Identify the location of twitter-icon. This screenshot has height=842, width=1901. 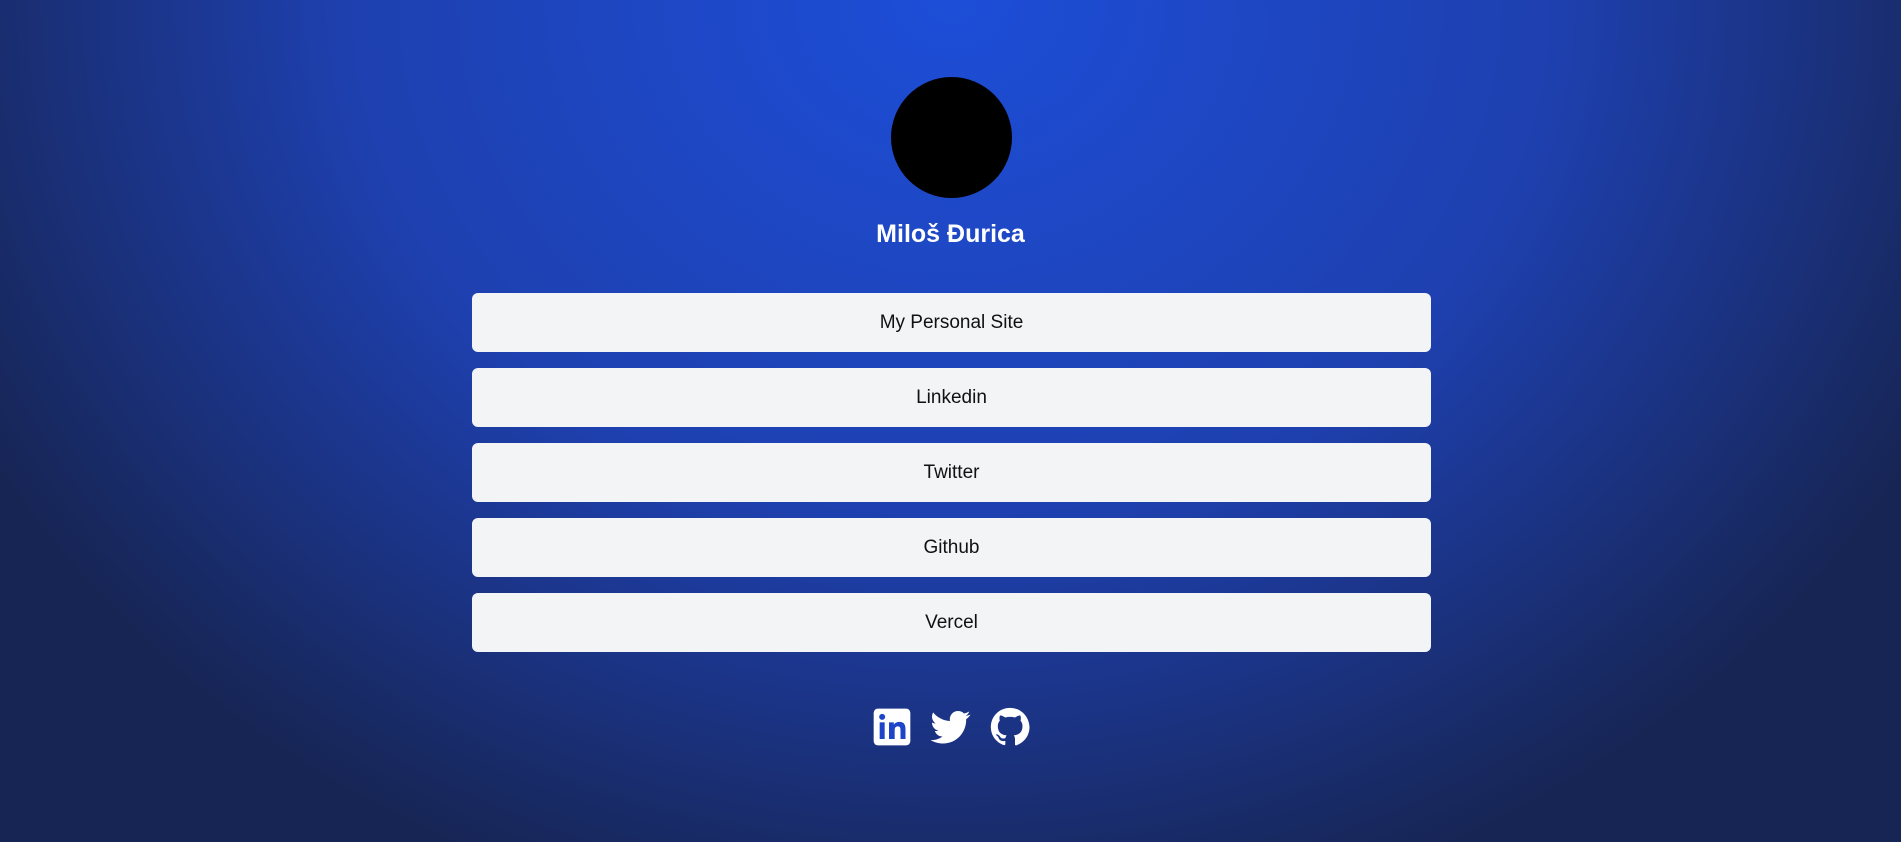
(950, 727).